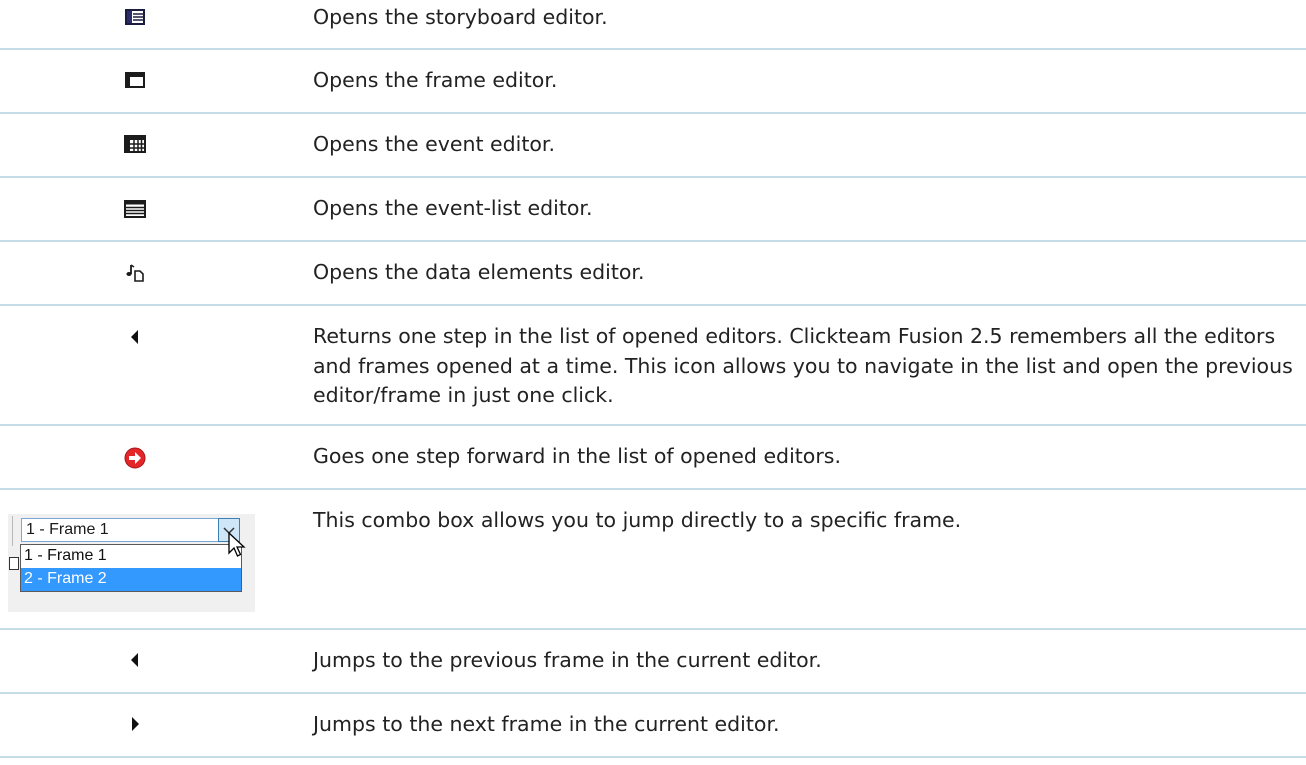 The height and width of the screenshot is (765, 1306). I want to click on combo-option-selected: 2 - Frame 2, so click(131, 579).